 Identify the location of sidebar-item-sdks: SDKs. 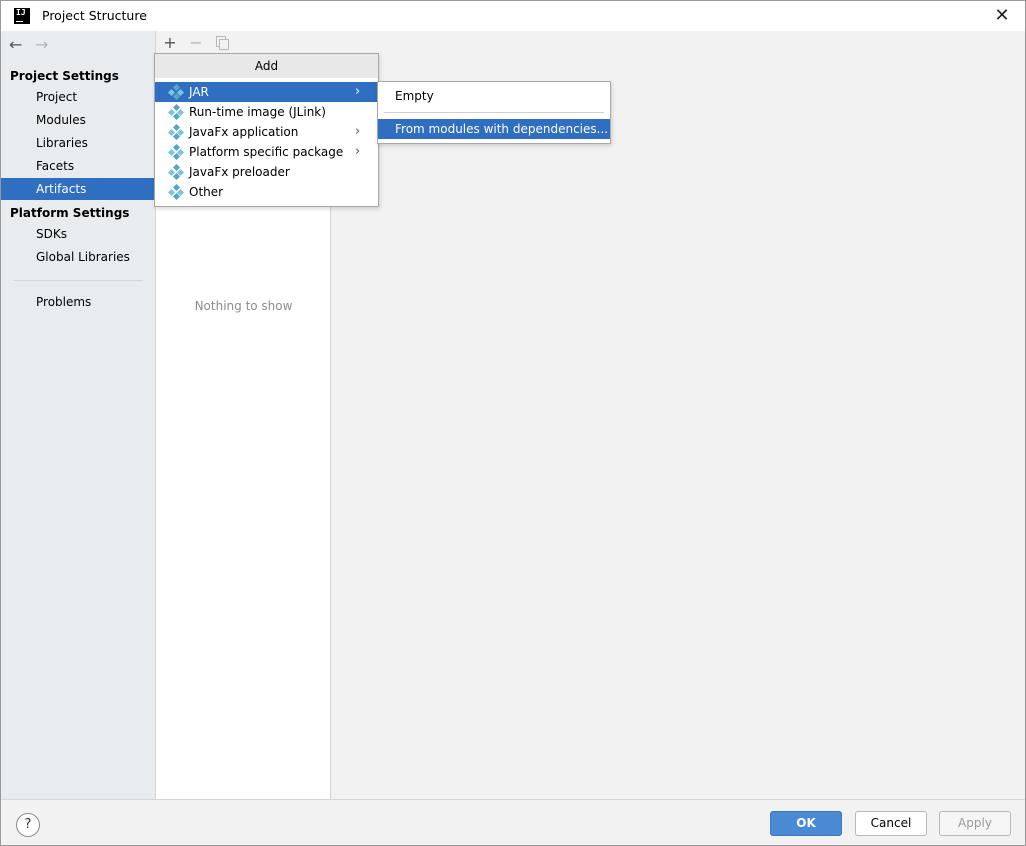
(78, 234).